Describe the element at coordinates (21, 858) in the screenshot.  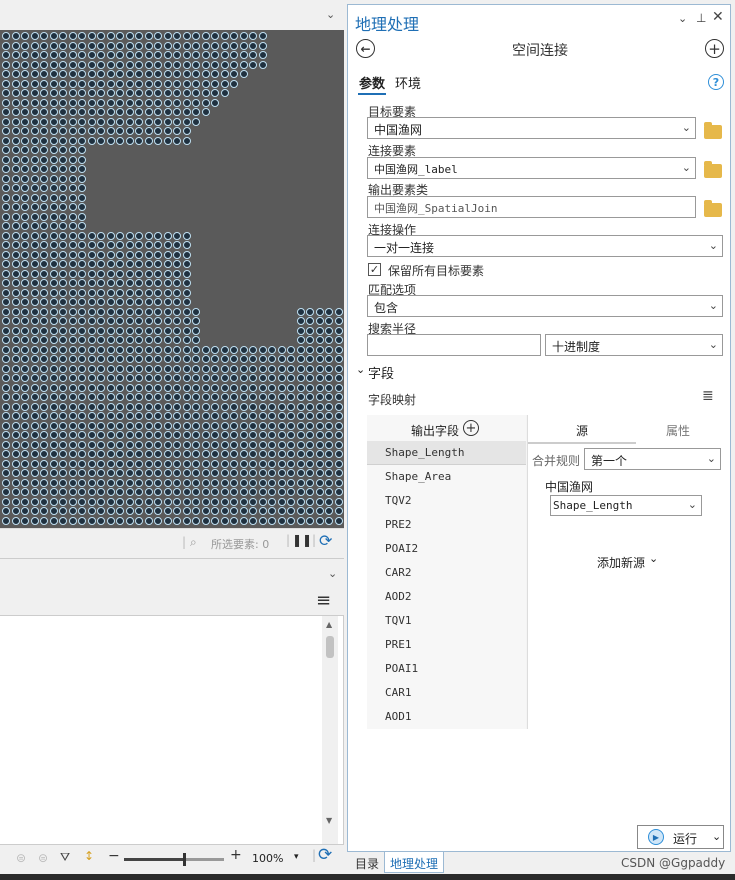
I see `table-icon: ⊜` at that location.